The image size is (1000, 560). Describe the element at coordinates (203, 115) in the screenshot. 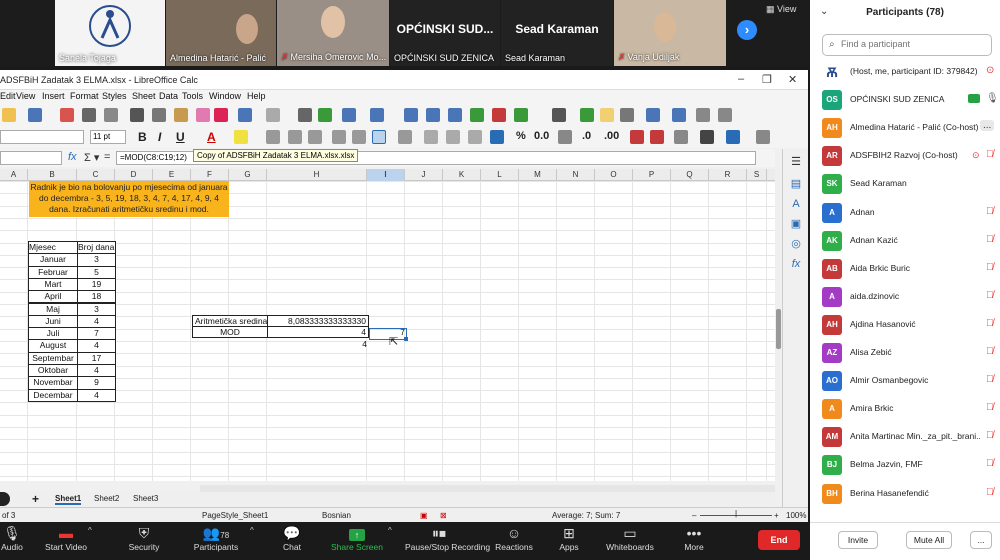

I see `clone-formatting-icon` at that location.